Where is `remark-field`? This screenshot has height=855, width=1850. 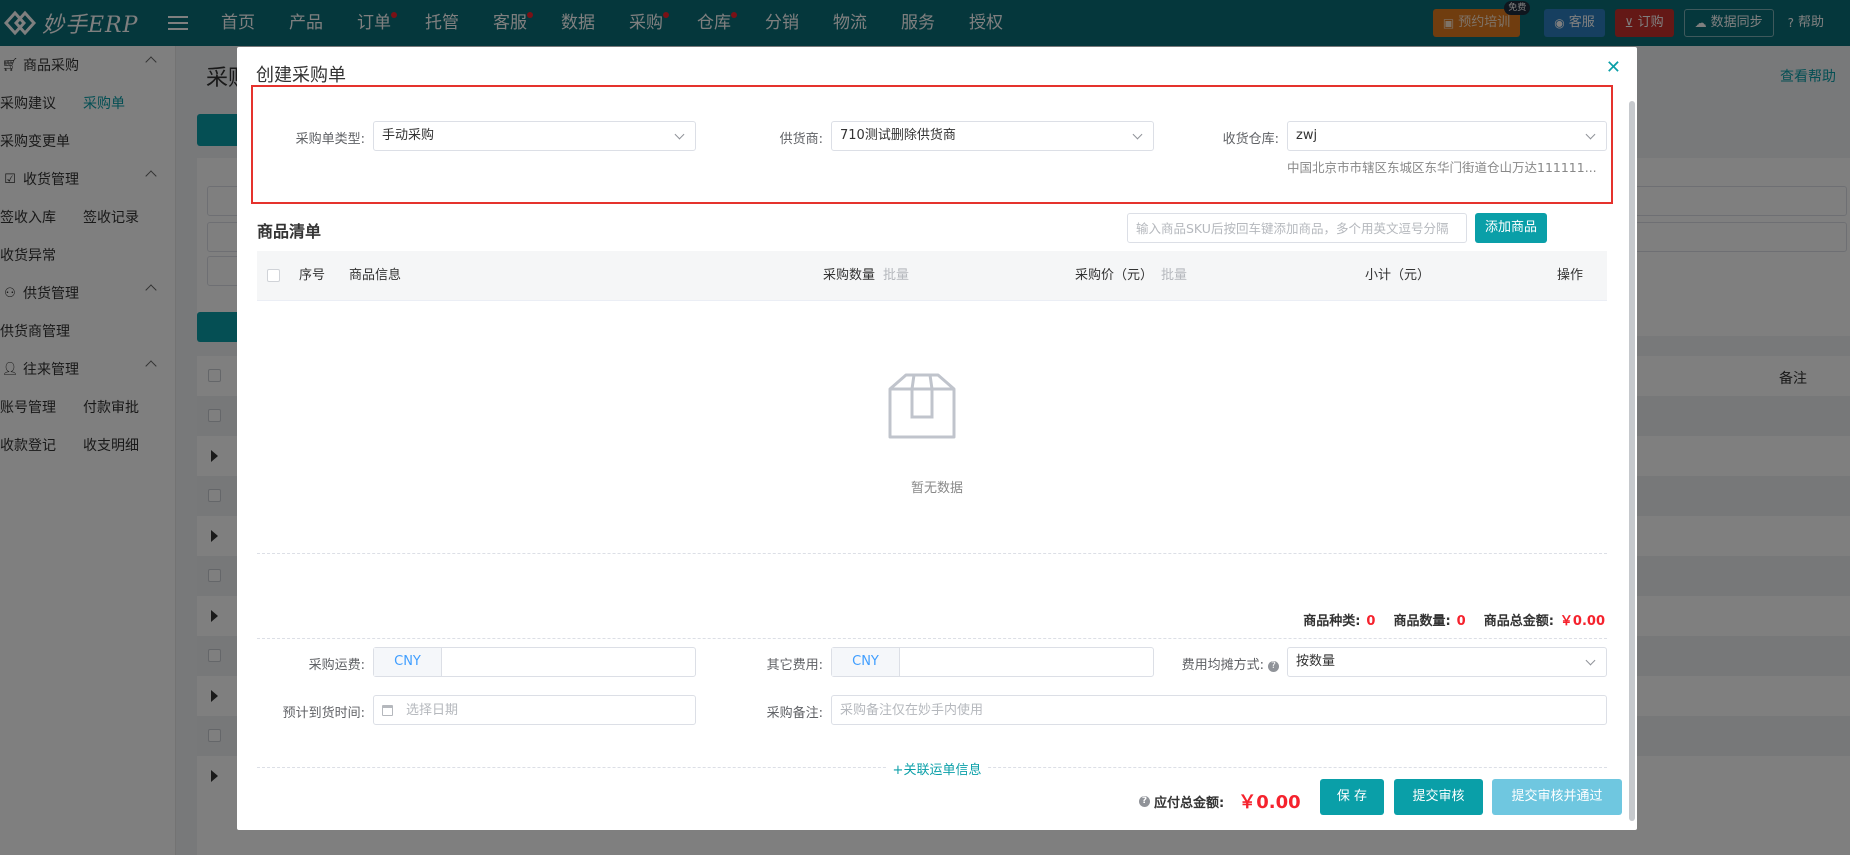
remark-field is located at coordinates (1219, 710).